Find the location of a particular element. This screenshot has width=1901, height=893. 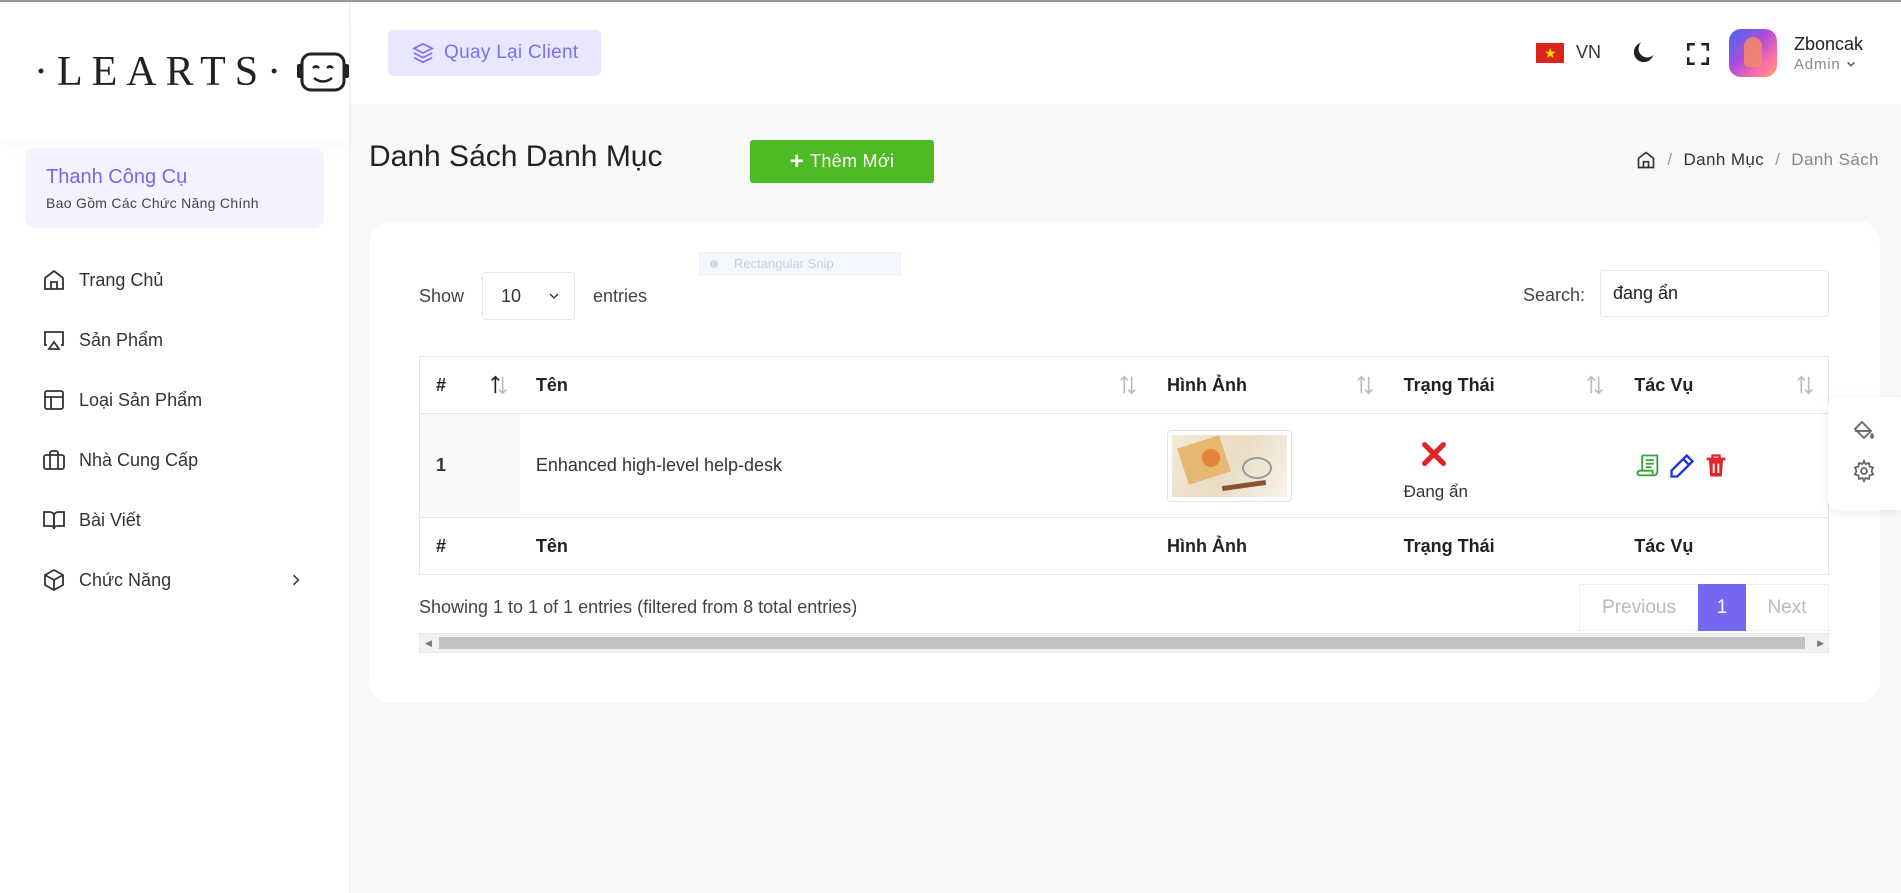

scroll-right-arrow-icon: ▶ is located at coordinates (1820, 643).